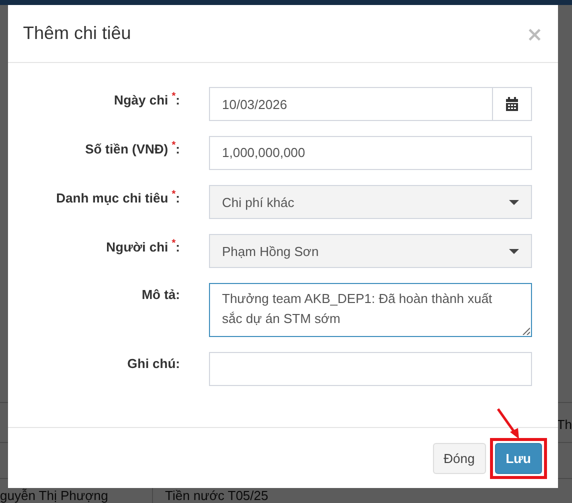 This screenshot has height=503, width=572. What do you see at coordinates (370, 153) in the screenshot?
I see `input-field: 1,000,000,000` at bounding box center [370, 153].